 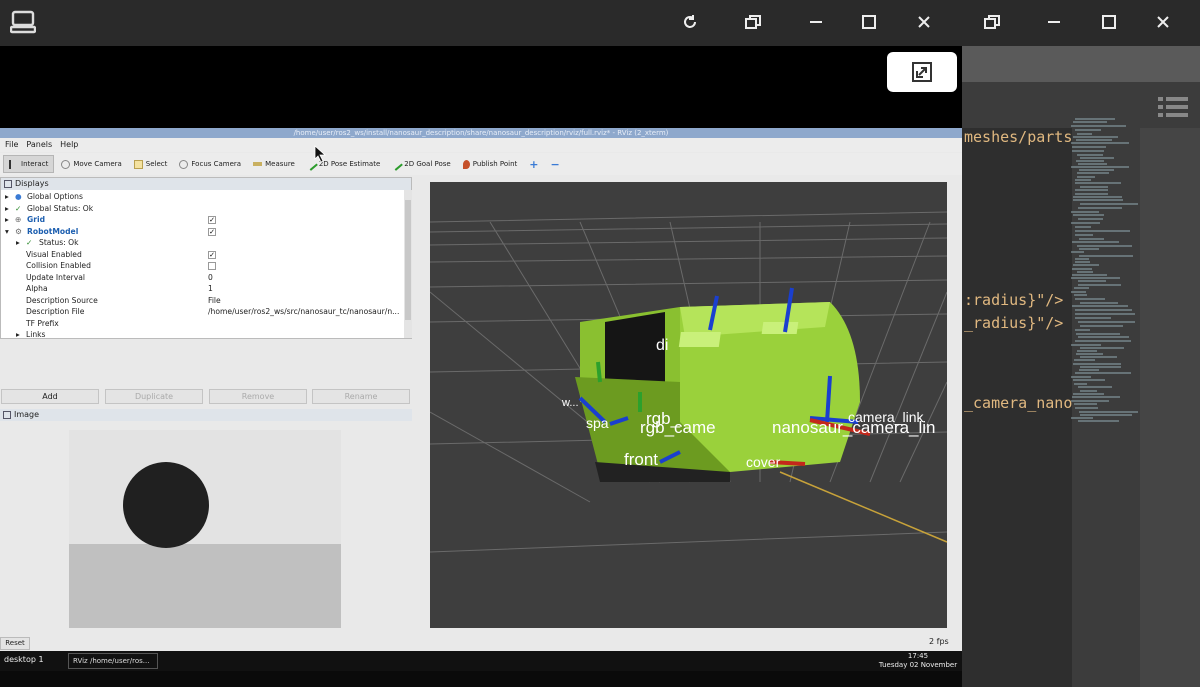 What do you see at coordinates (184, 164) in the screenshot?
I see `crosshair-icon` at bounding box center [184, 164].